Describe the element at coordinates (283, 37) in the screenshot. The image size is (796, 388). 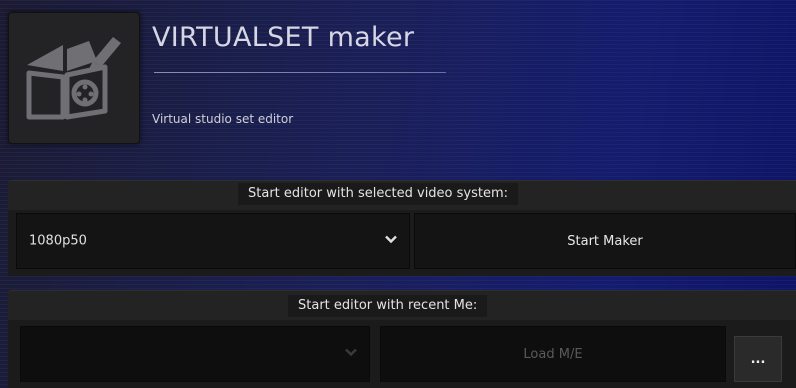
I see `app-title: VIRTUALSET maker` at that location.